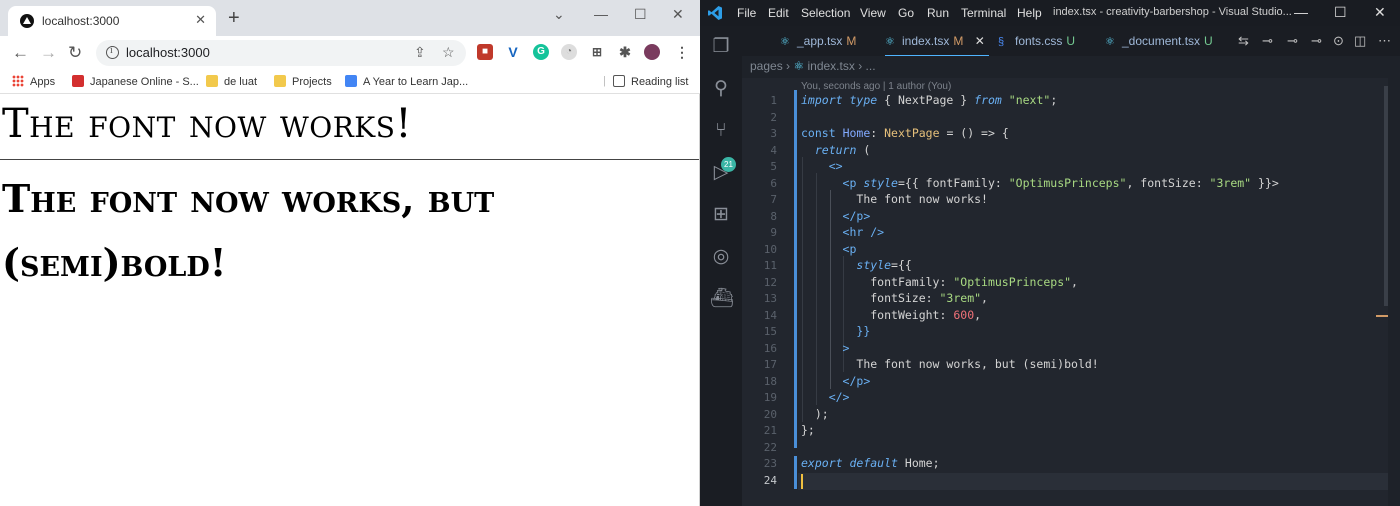 The width and height of the screenshot is (1400, 506). I want to click on breadcrumb-folder: pages, so click(766, 66).